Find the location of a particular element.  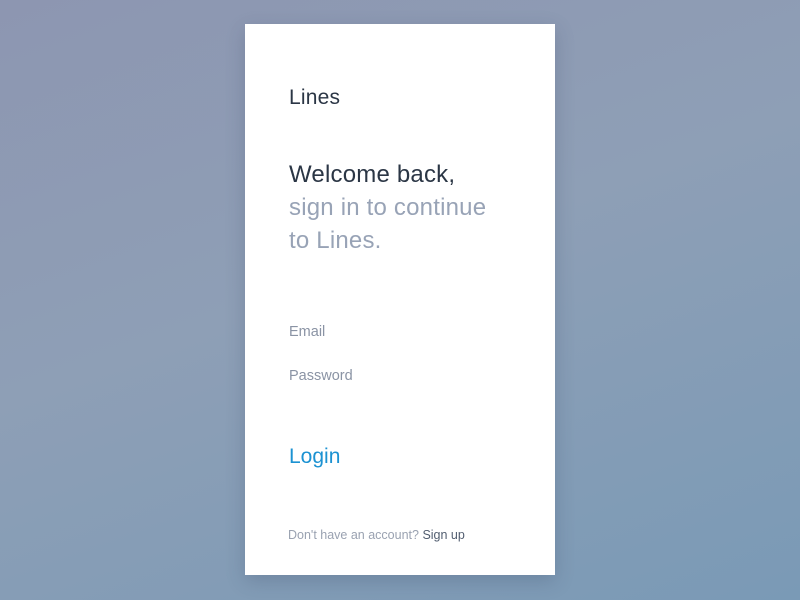

signup-link: Sign up is located at coordinates (443, 535).